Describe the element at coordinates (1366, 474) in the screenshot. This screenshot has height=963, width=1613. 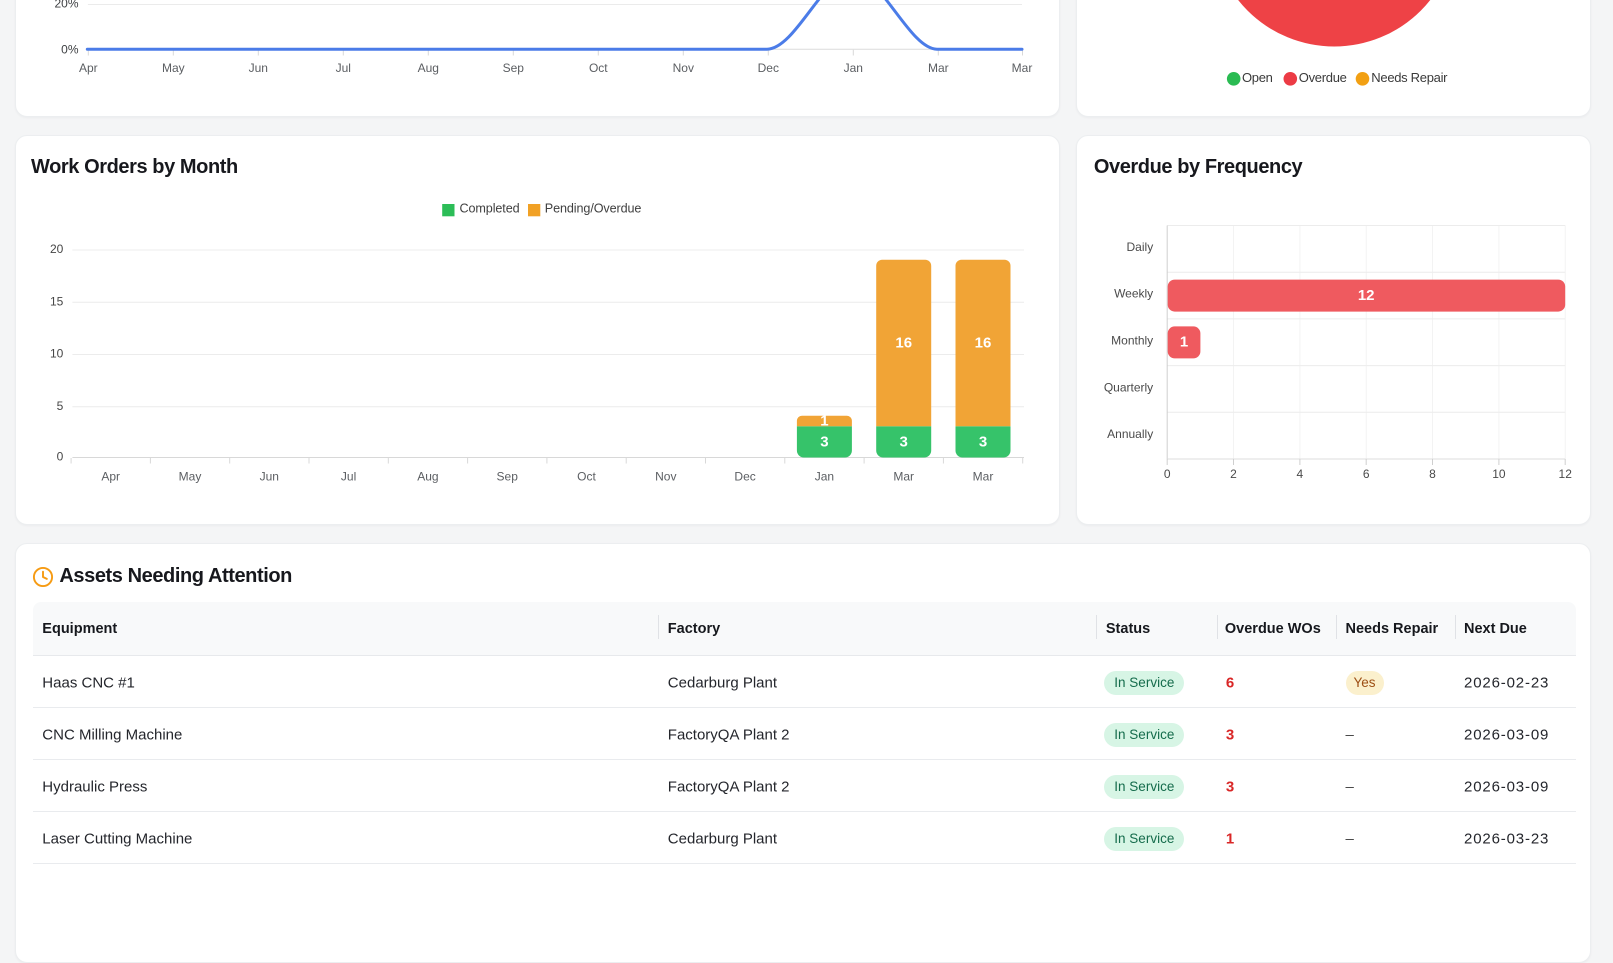
I see `svg-text: 6` at that location.